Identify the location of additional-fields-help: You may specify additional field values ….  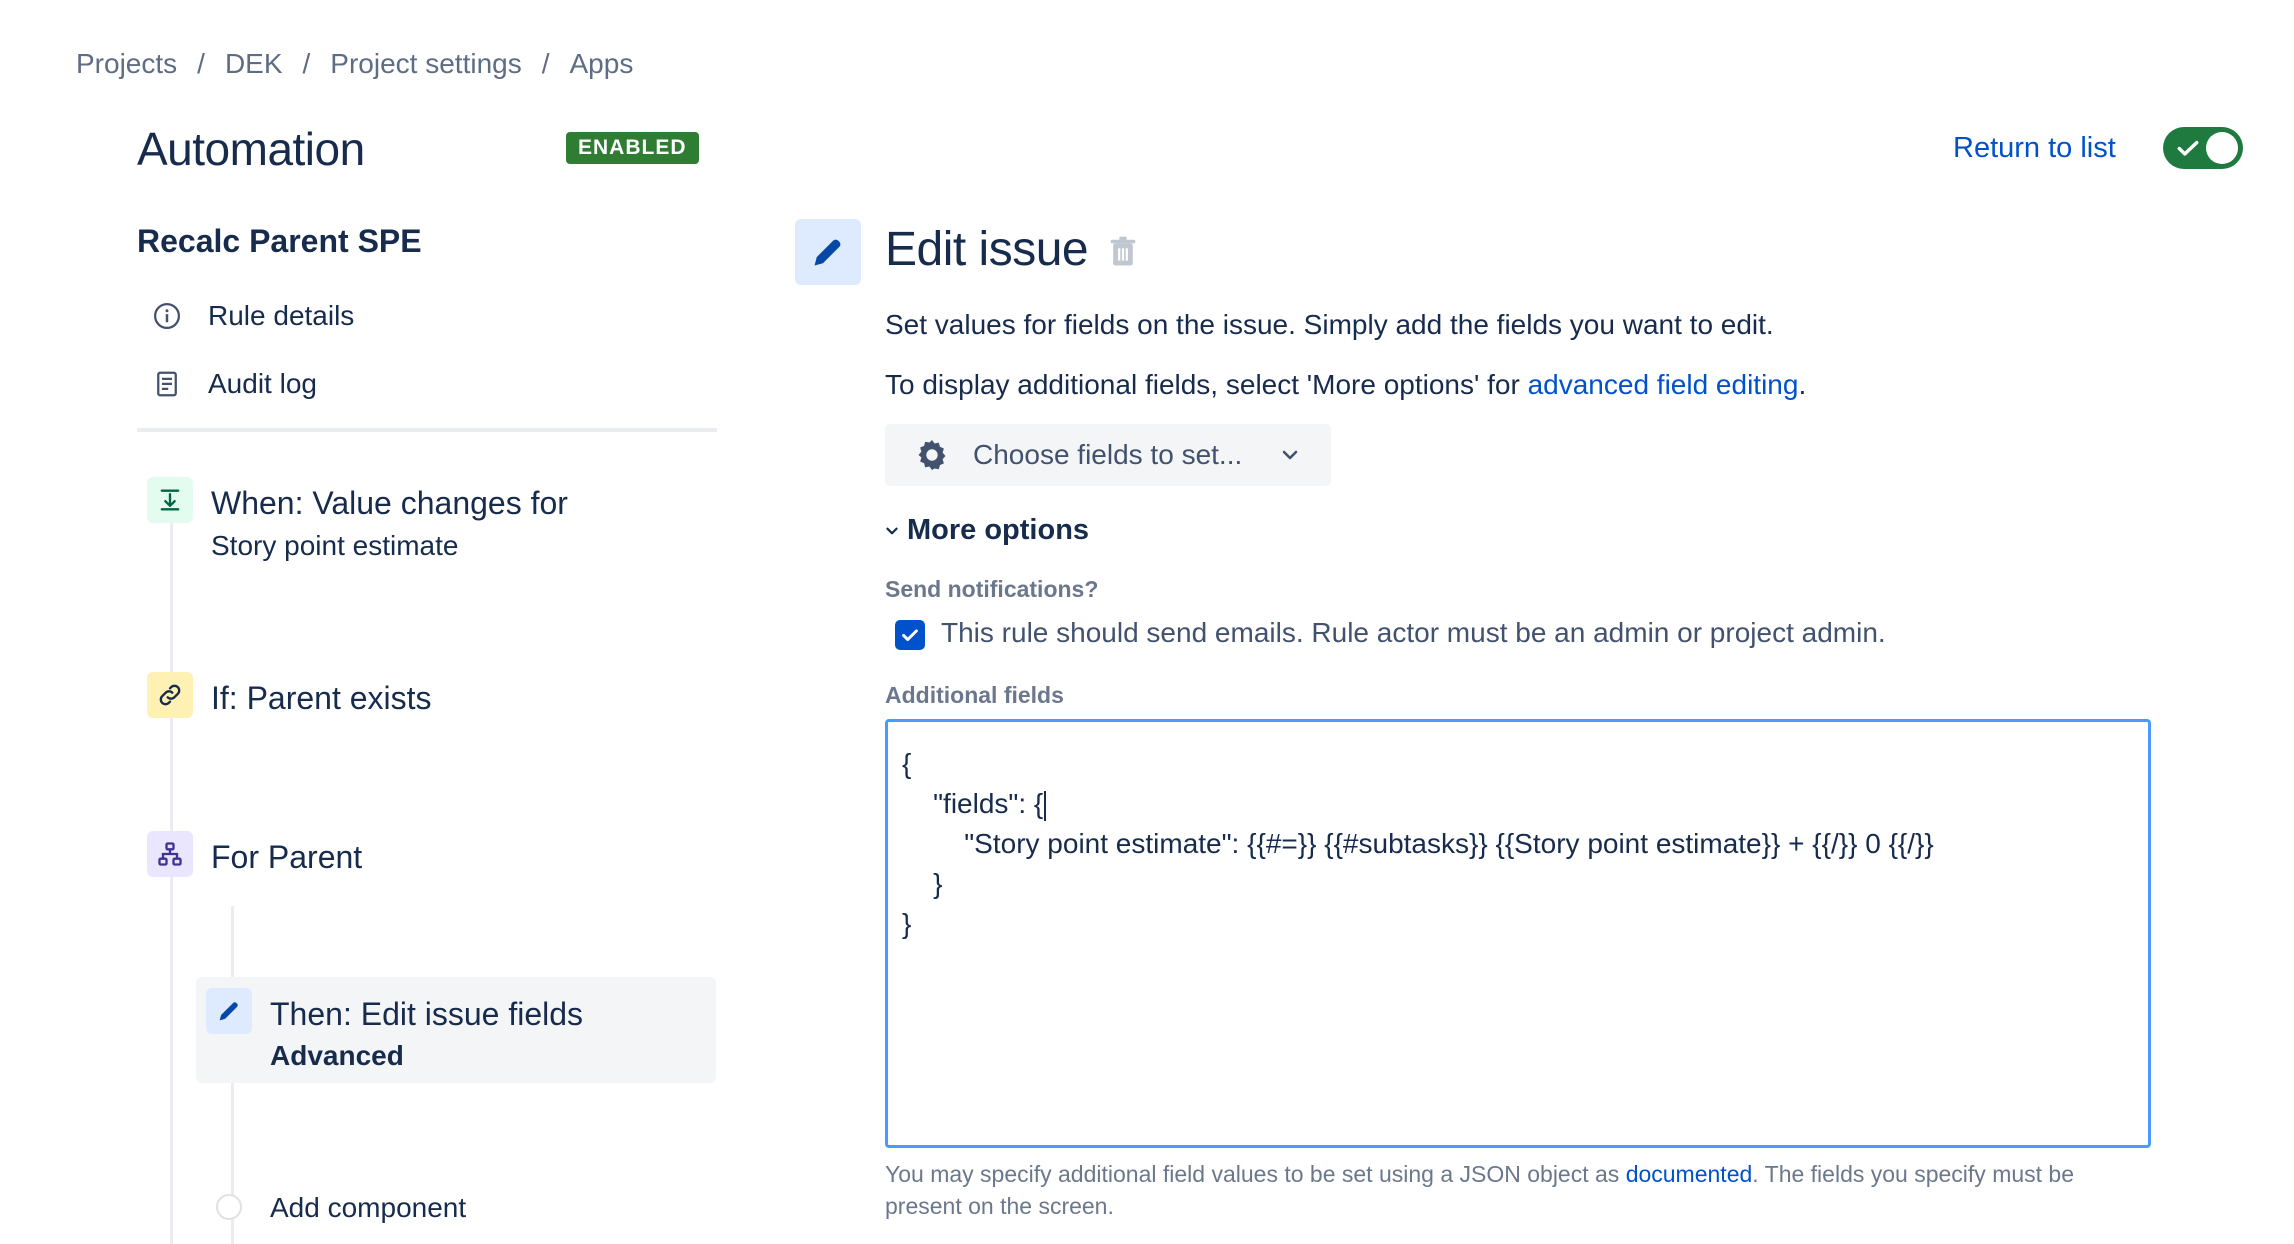
(1515, 1190).